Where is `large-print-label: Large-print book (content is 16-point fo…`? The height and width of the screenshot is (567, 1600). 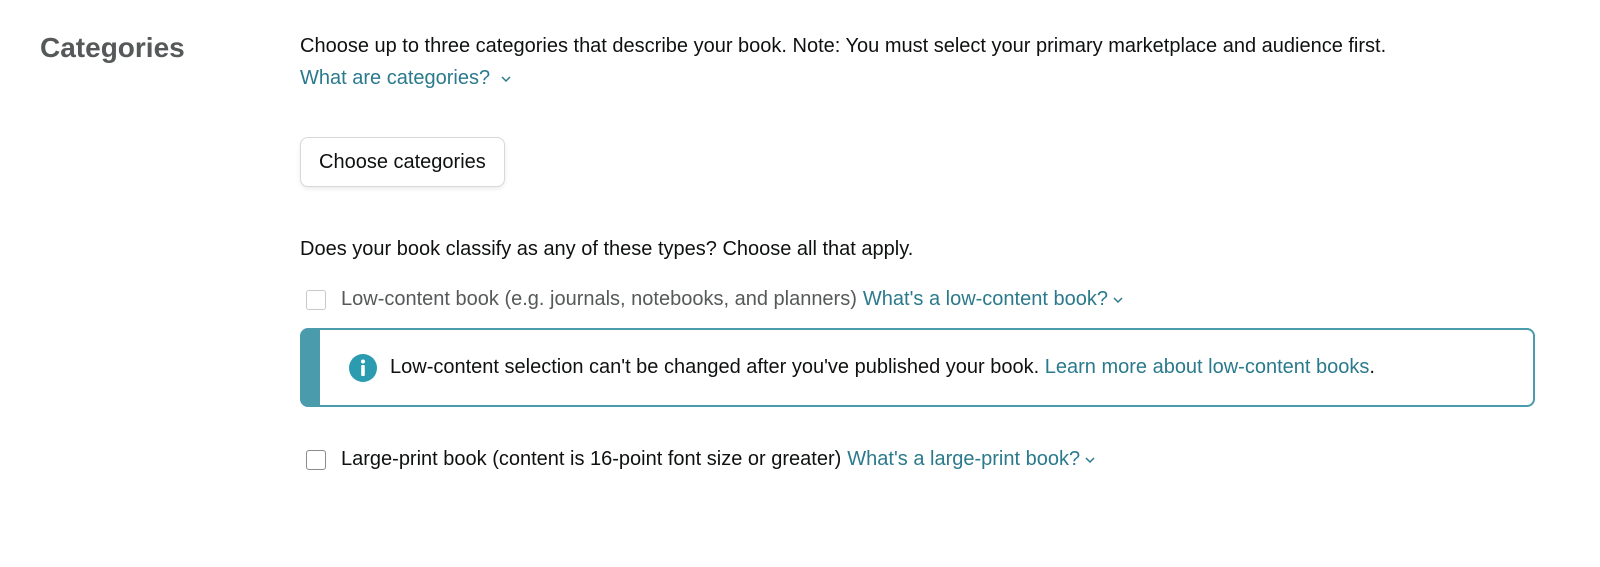
large-print-label: Large-print book (content is 16-point fo… is located at coordinates (591, 459).